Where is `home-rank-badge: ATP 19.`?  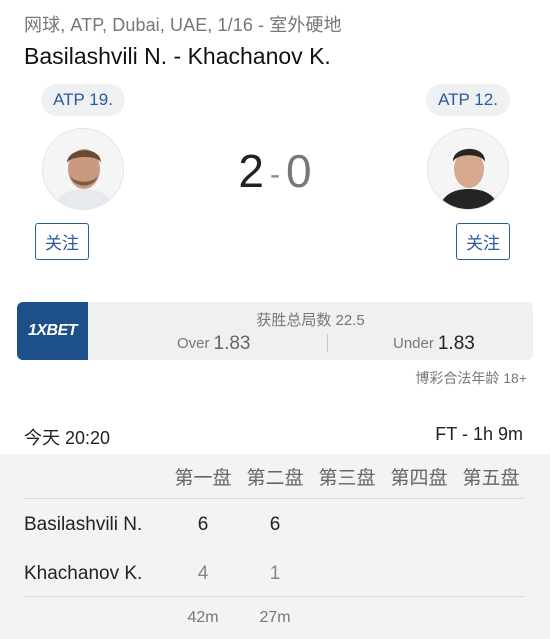
home-rank-badge: ATP 19. is located at coordinates (83, 100).